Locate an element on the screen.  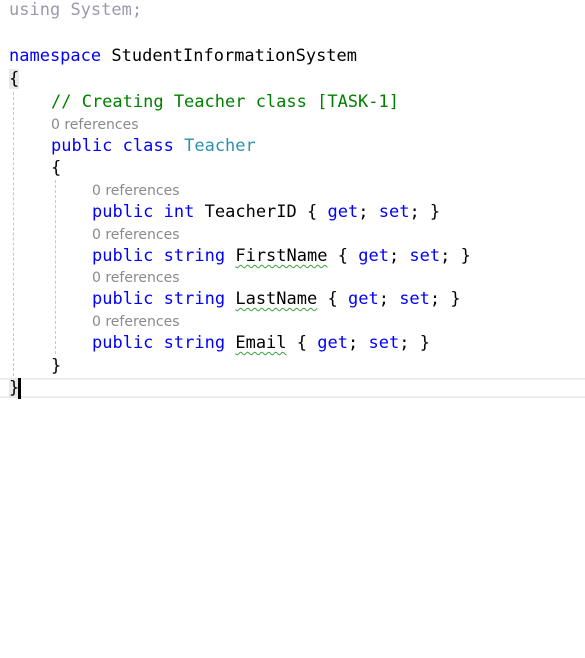
property-line-firstname: public string FirstName { get; set; } is located at coordinates (281, 256).